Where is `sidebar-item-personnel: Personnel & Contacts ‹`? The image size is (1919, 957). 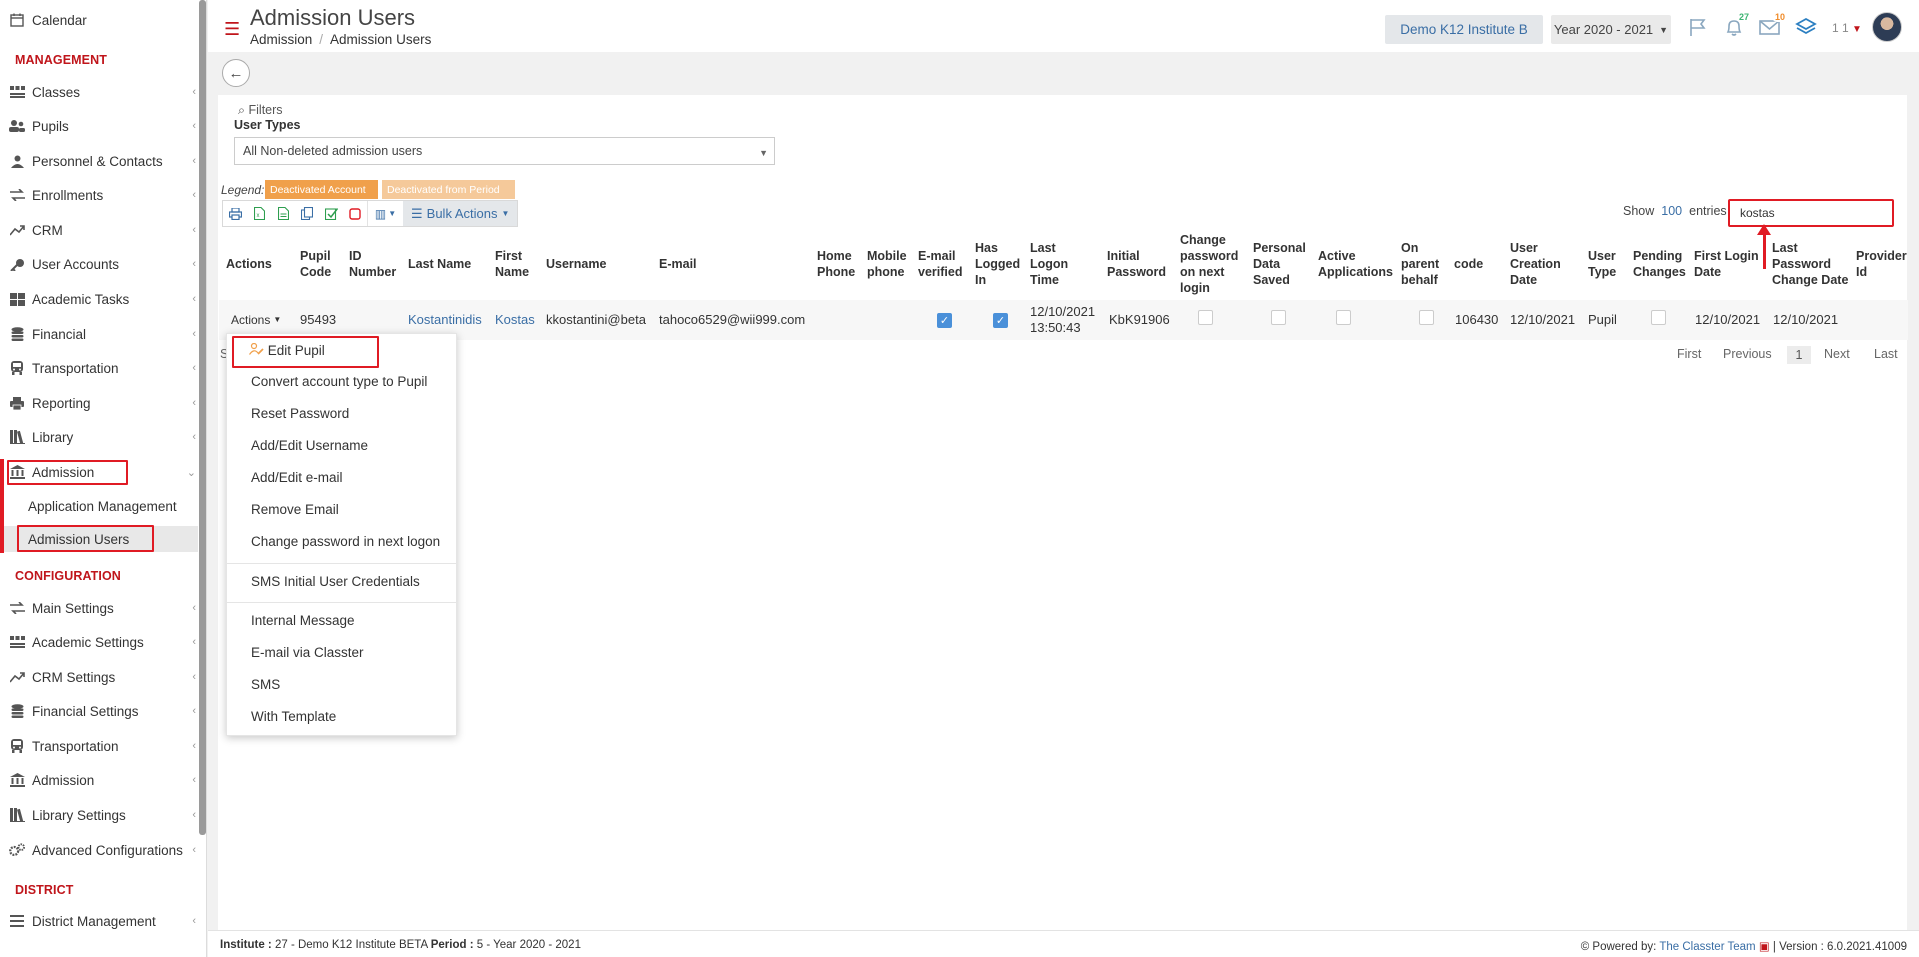 sidebar-item-personnel: Personnel & Contacts ‹ is located at coordinates (99, 161).